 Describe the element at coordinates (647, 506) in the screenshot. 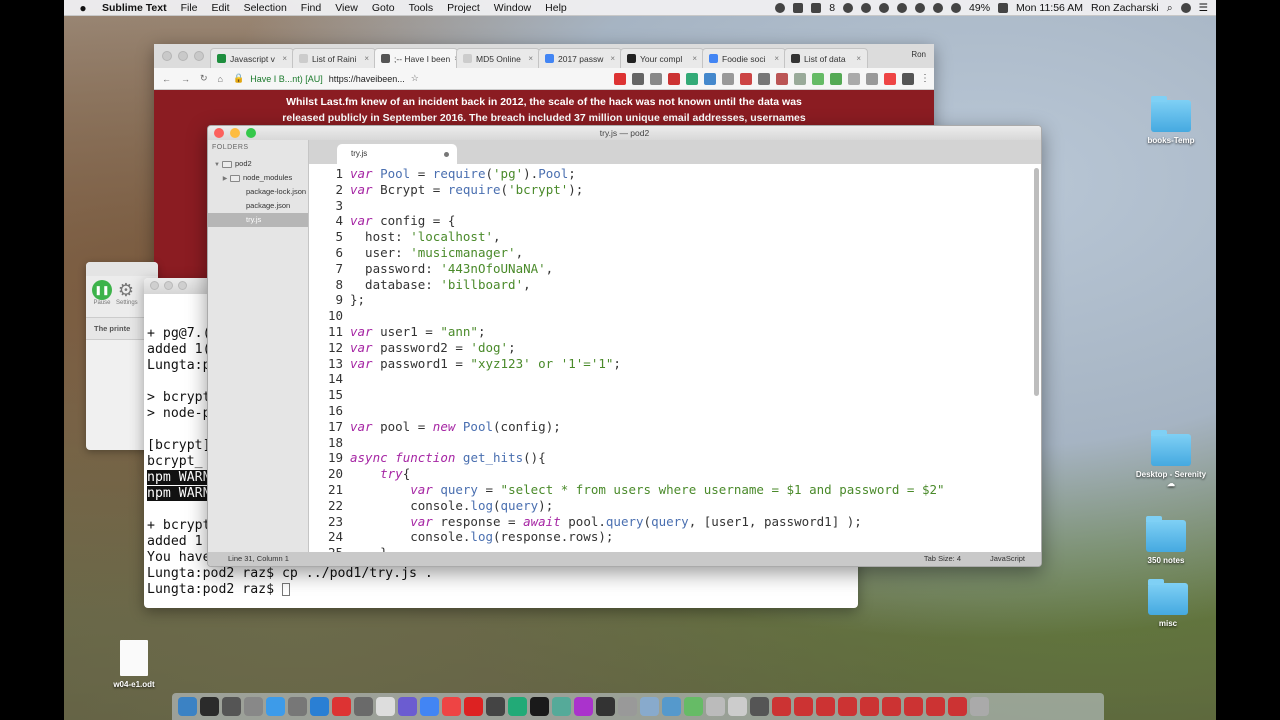

I see `code-line: console.log(query);` at that location.